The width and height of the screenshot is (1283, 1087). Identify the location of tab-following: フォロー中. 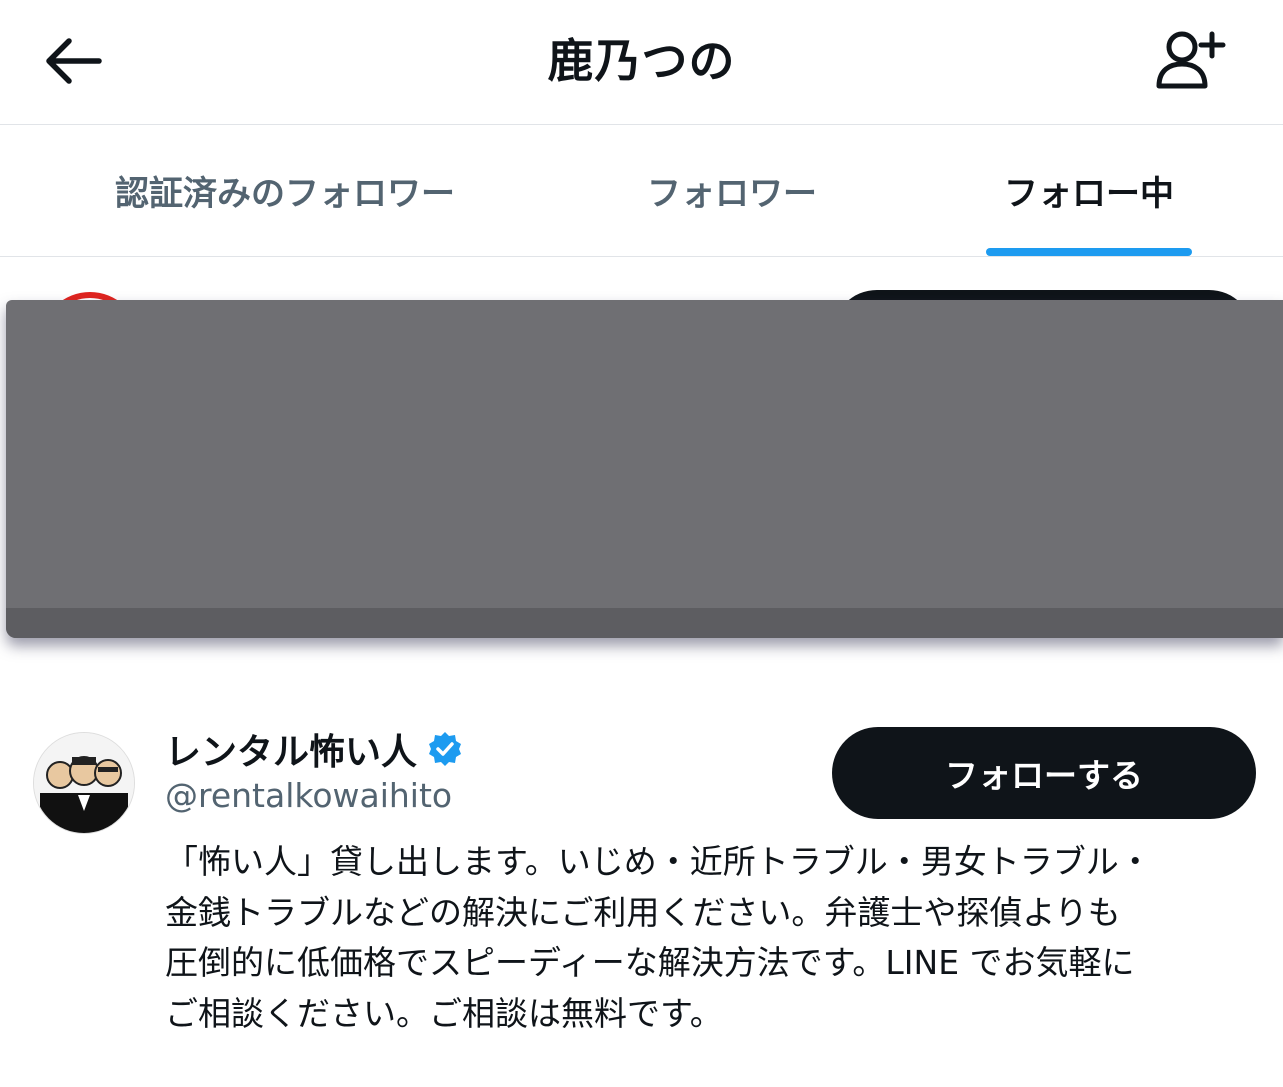
(1089, 190).